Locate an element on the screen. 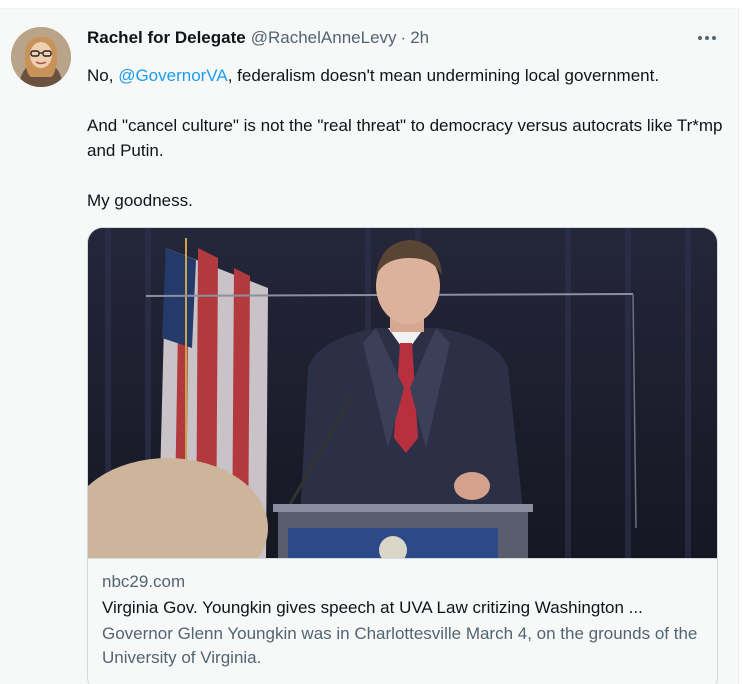 Image resolution: width=743 pixels, height=684 pixels. text-segment: No, is located at coordinates (103, 75).